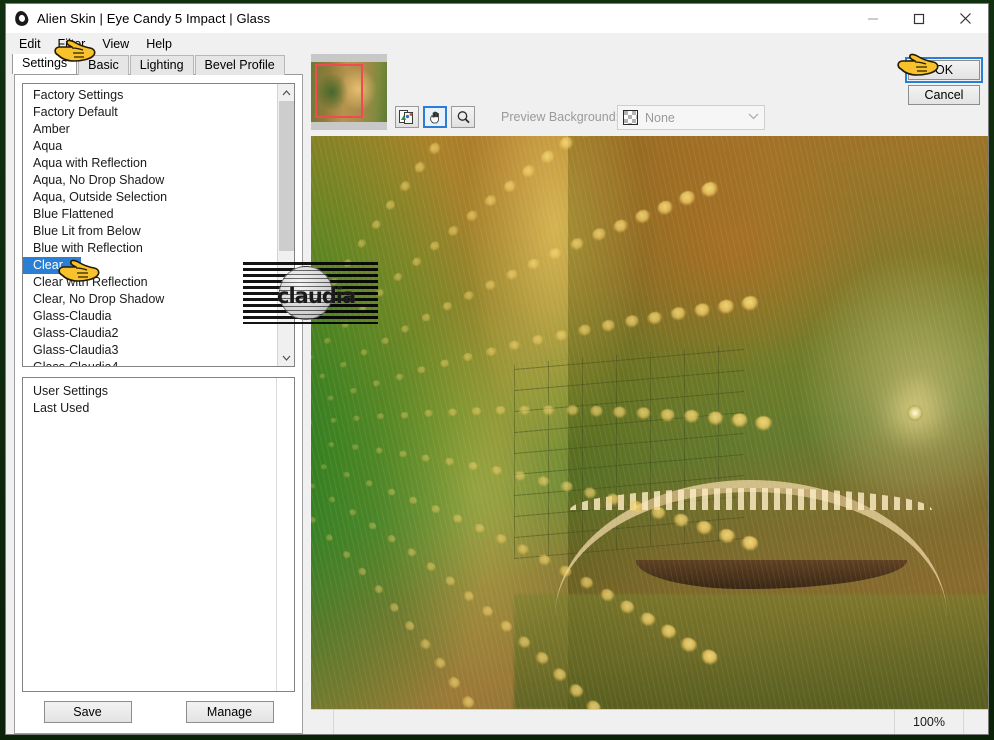 The height and width of the screenshot is (740, 994). What do you see at coordinates (45, 63) in the screenshot?
I see `tab-settings: Settings` at bounding box center [45, 63].